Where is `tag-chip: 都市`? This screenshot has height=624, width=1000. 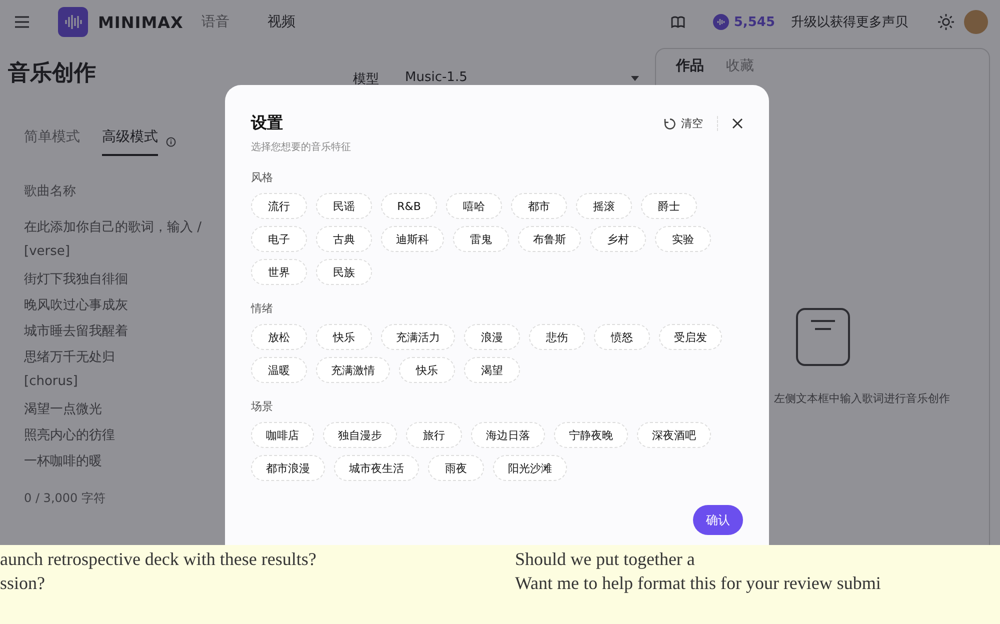 tag-chip: 都市 is located at coordinates (539, 206).